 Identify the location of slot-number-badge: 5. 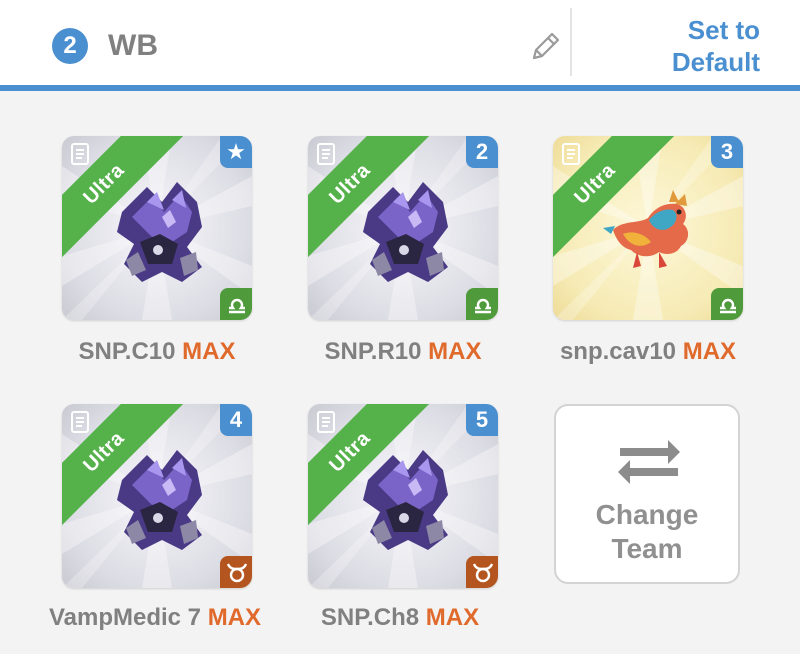
(482, 420).